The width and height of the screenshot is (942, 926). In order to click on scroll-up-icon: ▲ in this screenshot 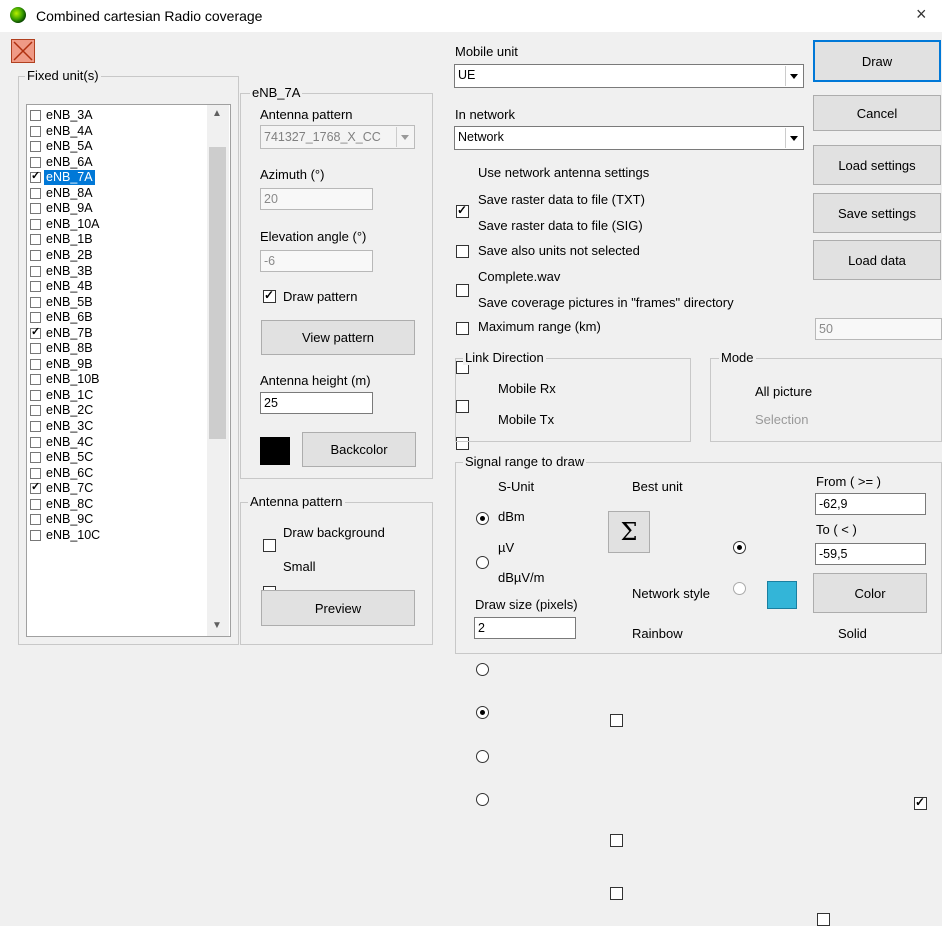, I will do `click(217, 113)`.